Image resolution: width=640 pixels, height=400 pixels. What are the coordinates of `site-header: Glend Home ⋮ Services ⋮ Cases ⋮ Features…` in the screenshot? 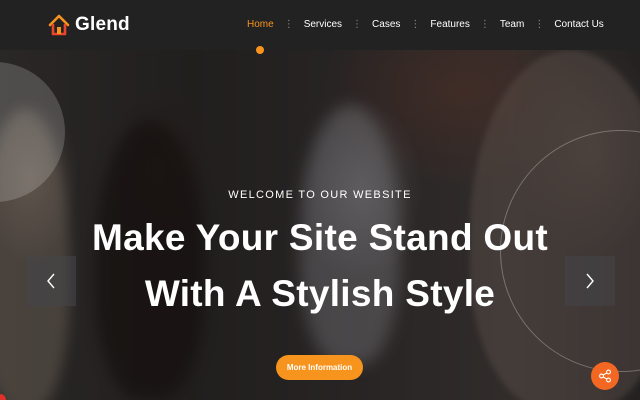 It's located at (320, 27).